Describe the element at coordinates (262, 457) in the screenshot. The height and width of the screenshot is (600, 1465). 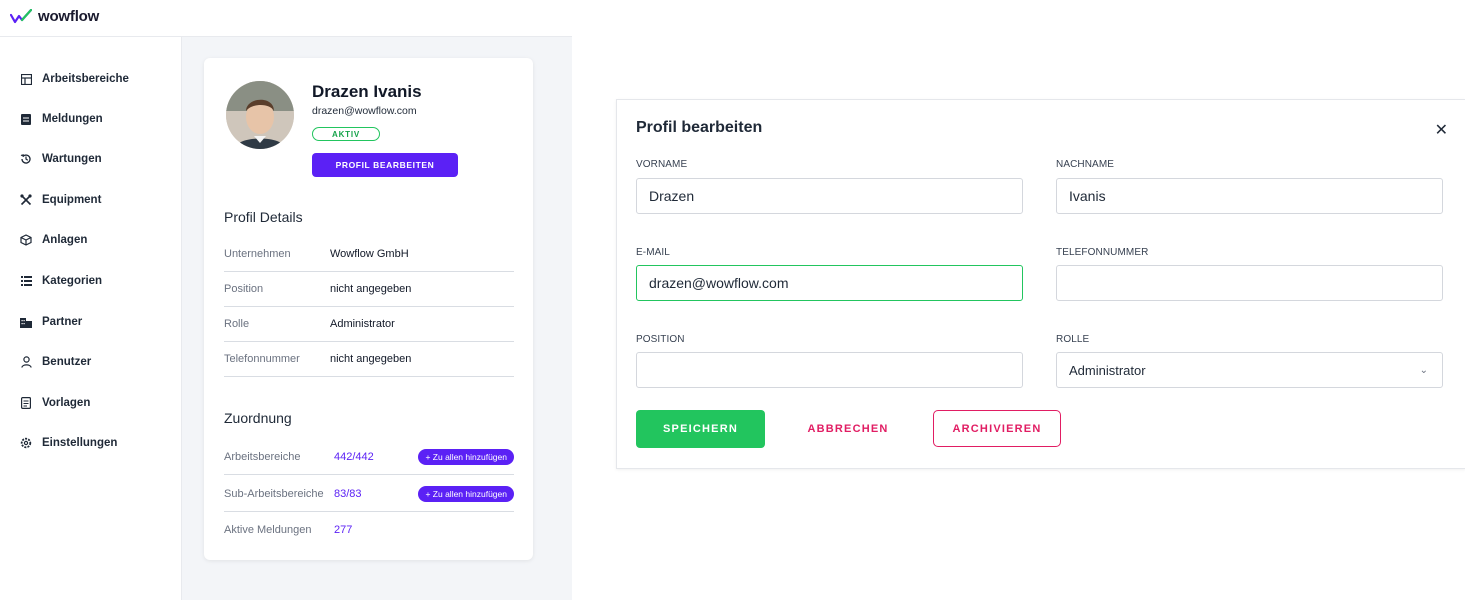
I see `assignment-label: Arbeitsbereiche` at that location.